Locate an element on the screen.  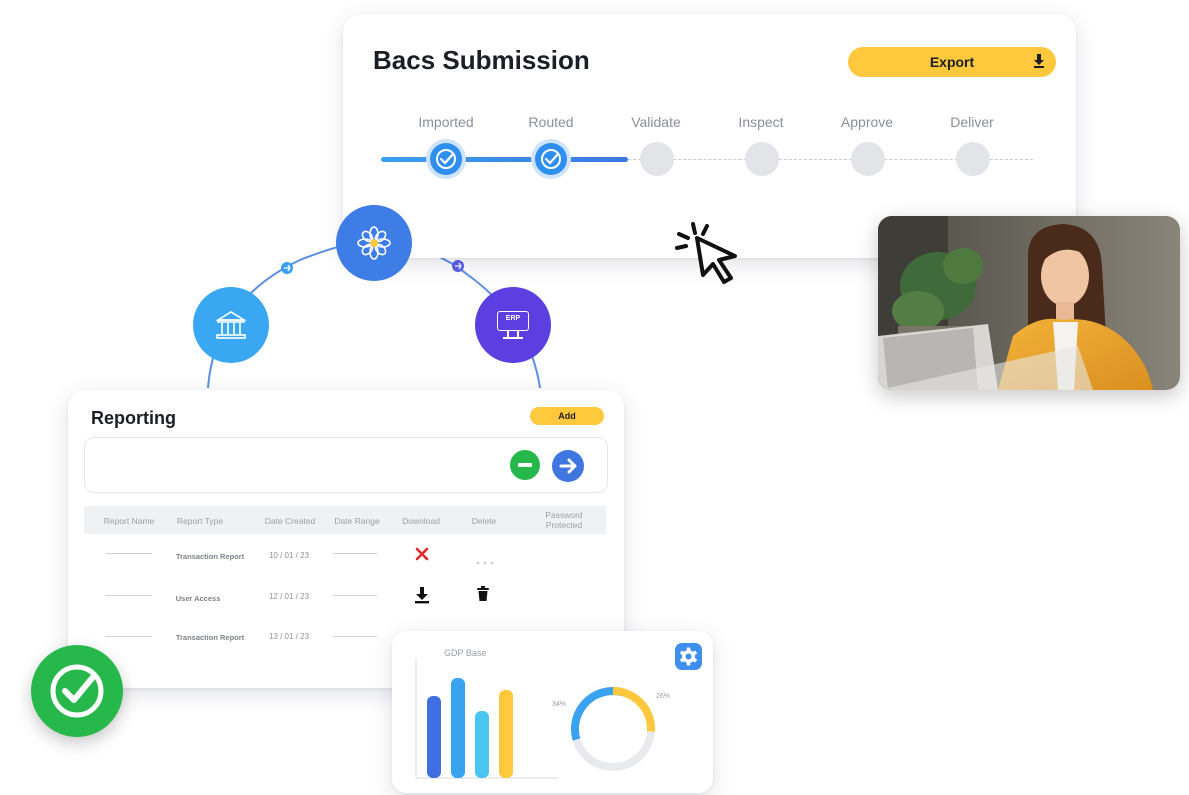
x-icon is located at coordinates (422, 556).